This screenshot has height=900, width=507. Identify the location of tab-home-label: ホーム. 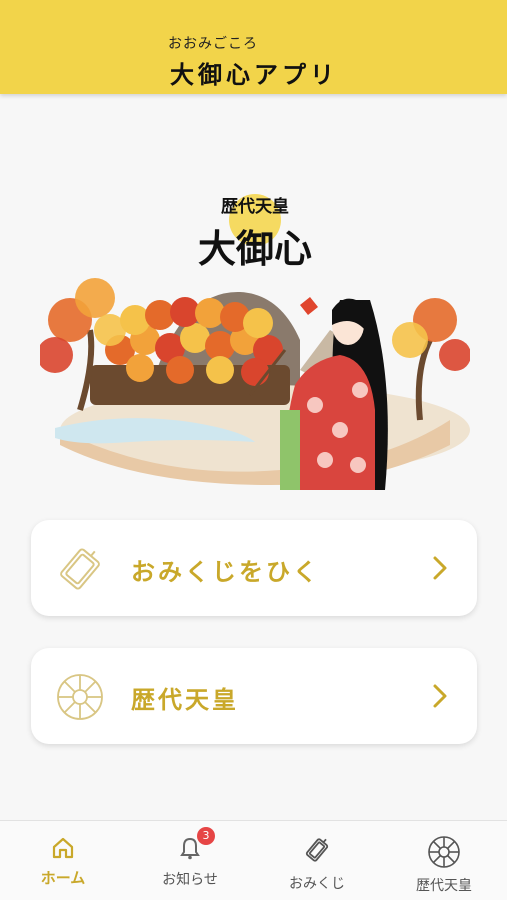
(63, 878).